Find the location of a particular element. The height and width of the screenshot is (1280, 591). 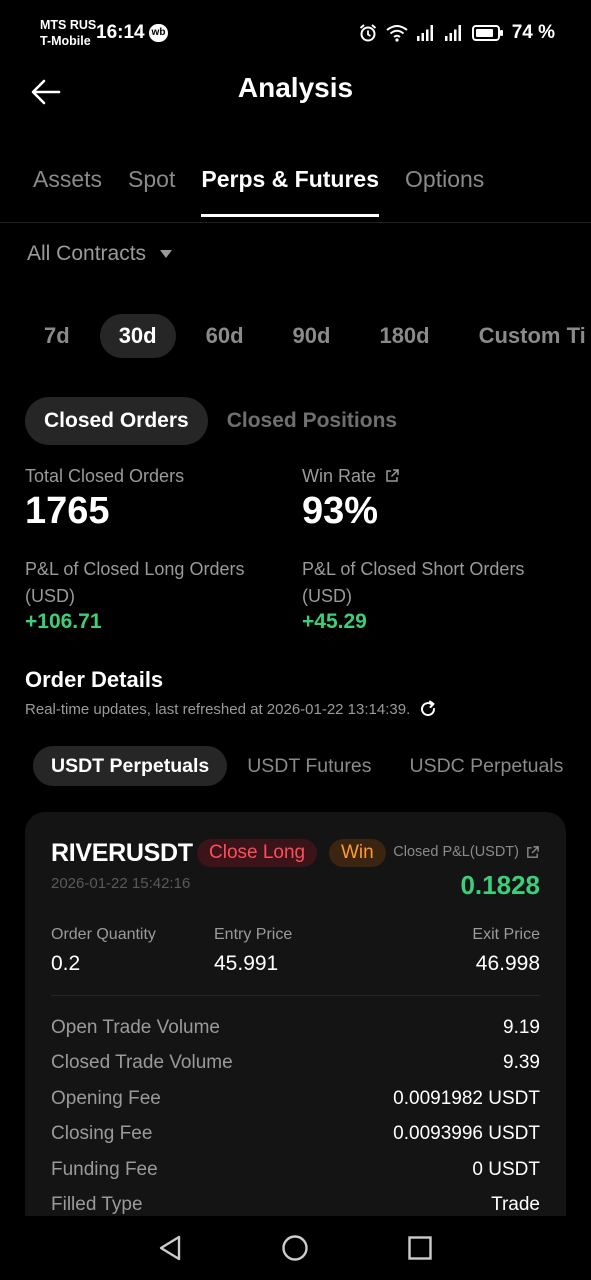

stat-label-row: Win Rate is located at coordinates (351, 476).